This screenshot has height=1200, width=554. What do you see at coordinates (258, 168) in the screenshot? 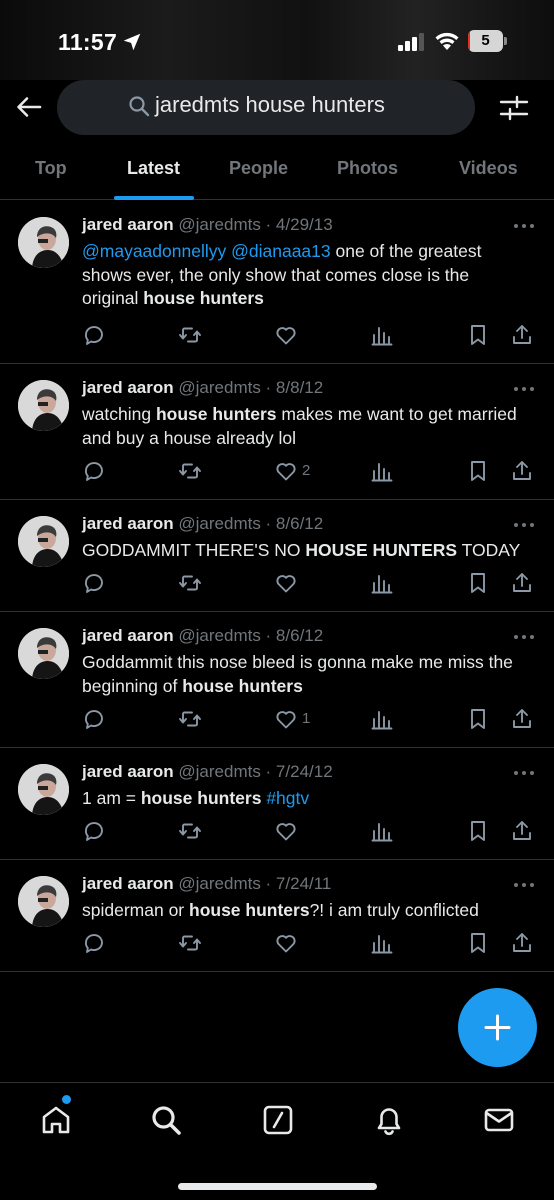
I see `tab-people: People` at bounding box center [258, 168].